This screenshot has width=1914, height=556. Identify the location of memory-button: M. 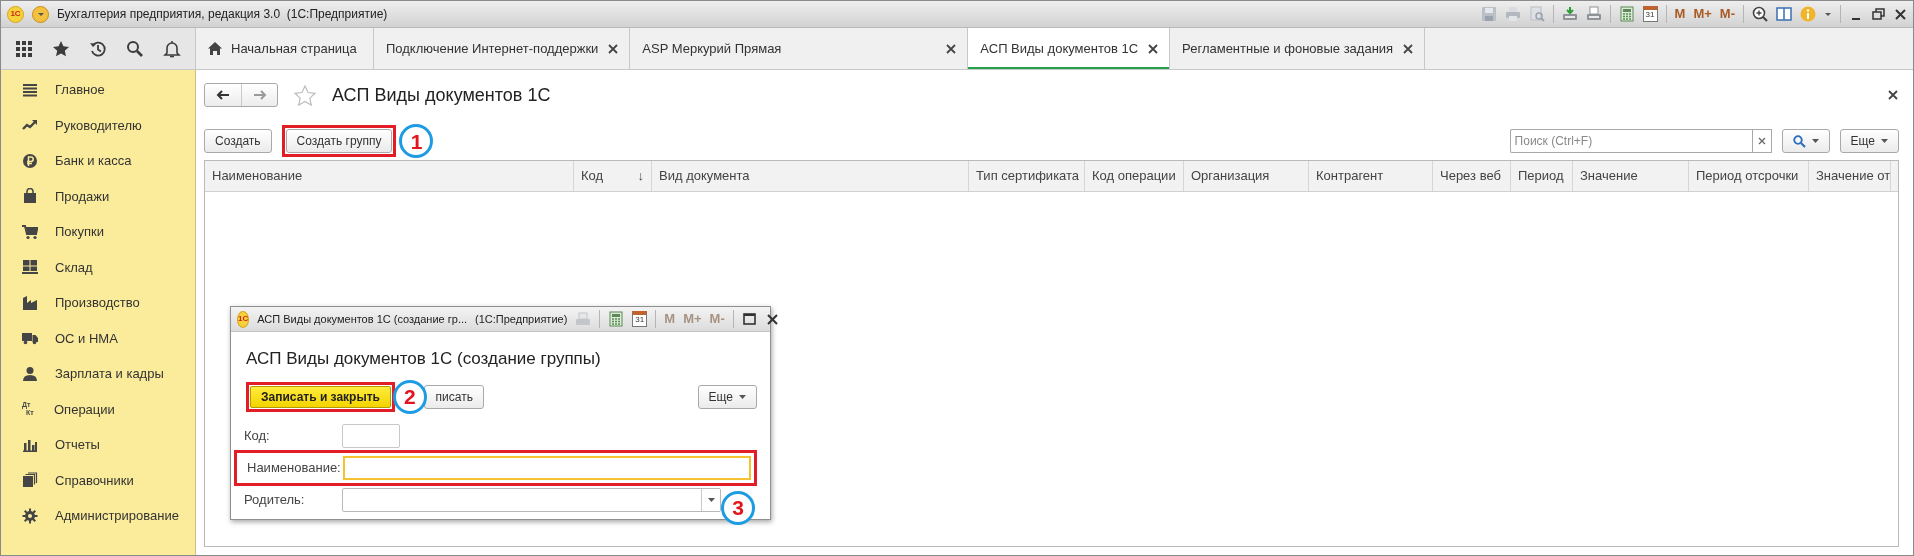
(1680, 14).